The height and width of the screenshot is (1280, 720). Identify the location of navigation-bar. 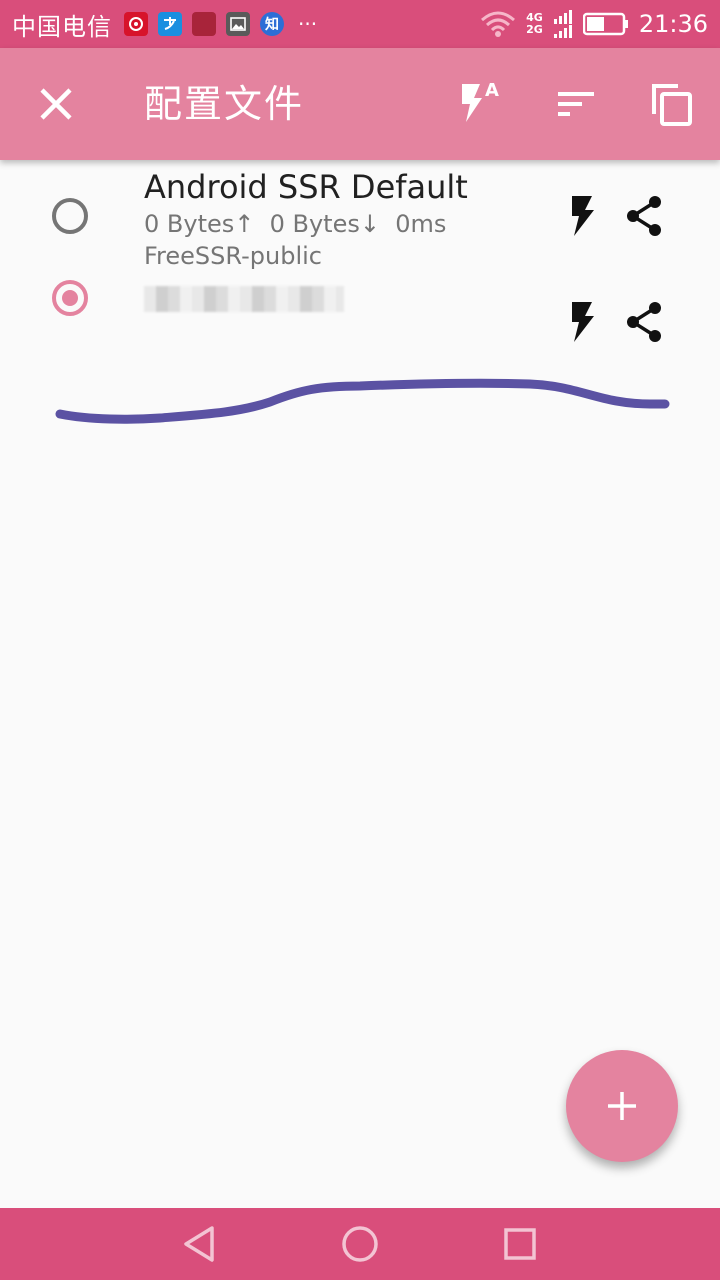
(360, 1244).